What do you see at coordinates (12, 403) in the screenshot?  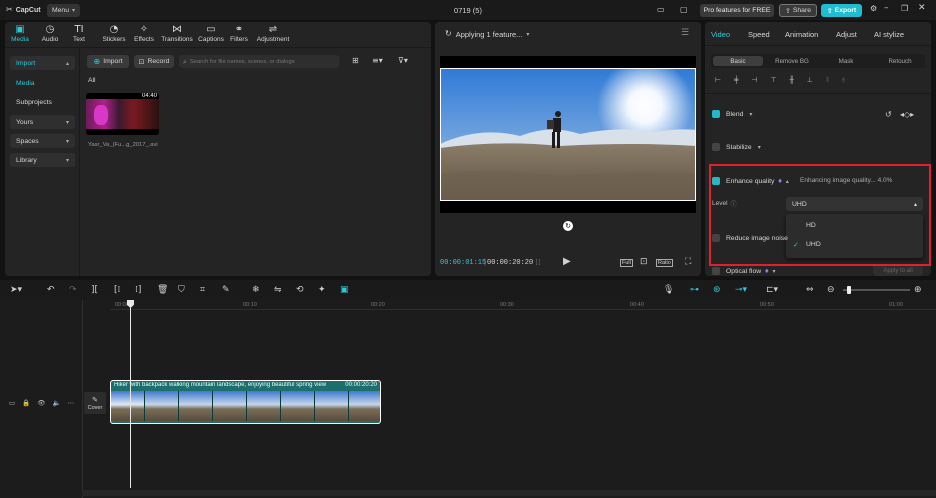 I see `track-thumbnail-icon: ▭` at bounding box center [12, 403].